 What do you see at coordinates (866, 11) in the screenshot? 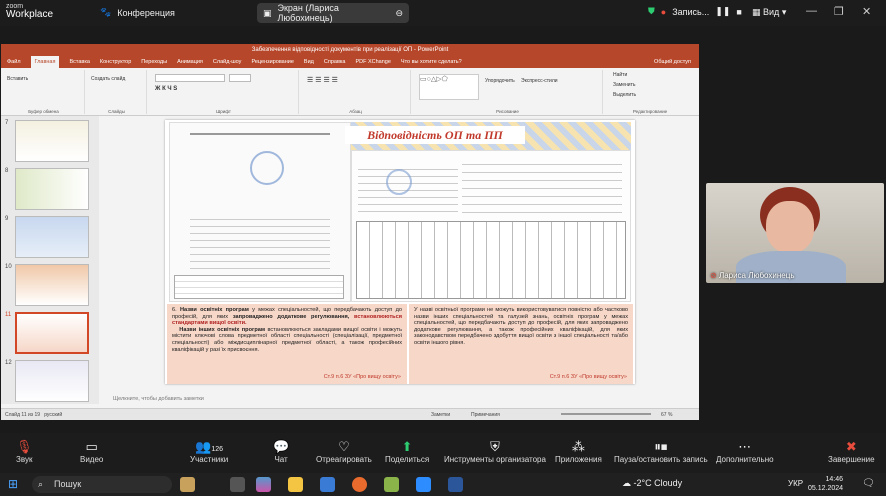
I see `close-icon: ✕` at bounding box center [866, 11].